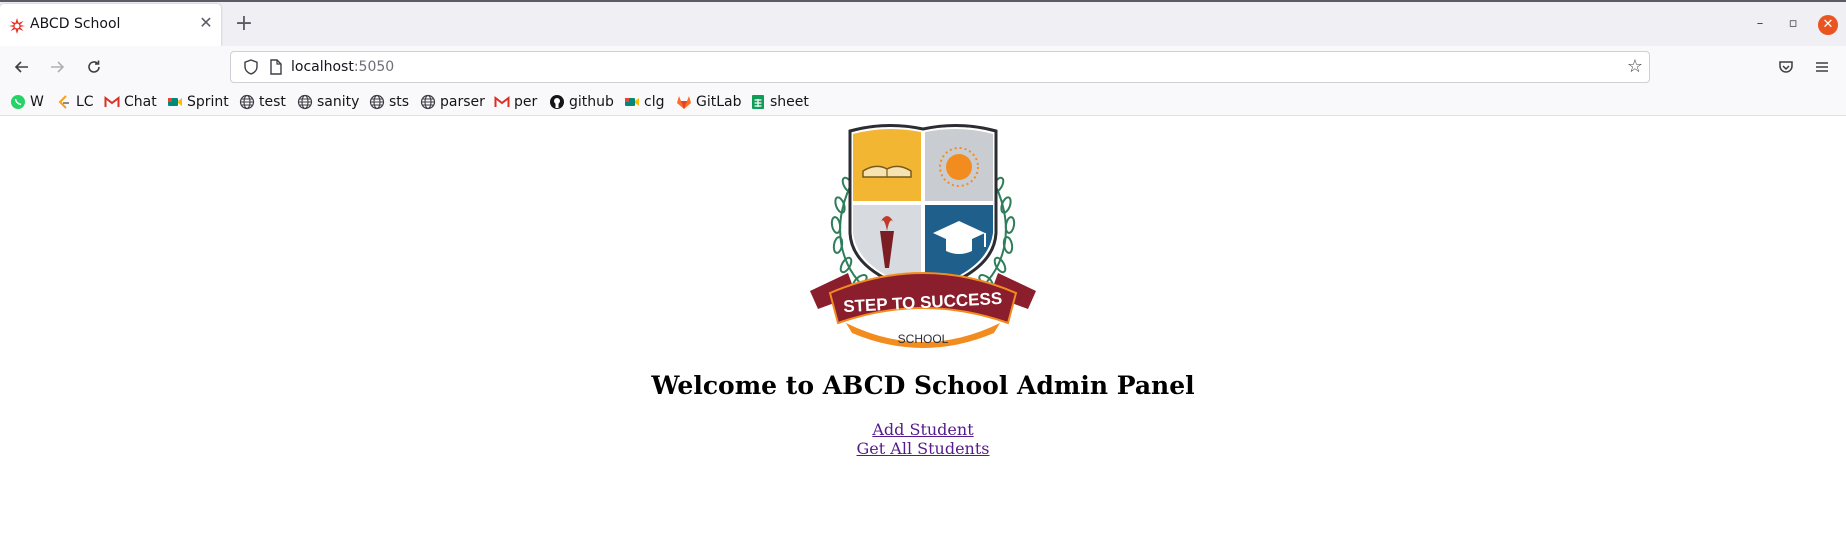 The height and width of the screenshot is (552, 1846). I want to click on bookmark-label: per, so click(526, 102).